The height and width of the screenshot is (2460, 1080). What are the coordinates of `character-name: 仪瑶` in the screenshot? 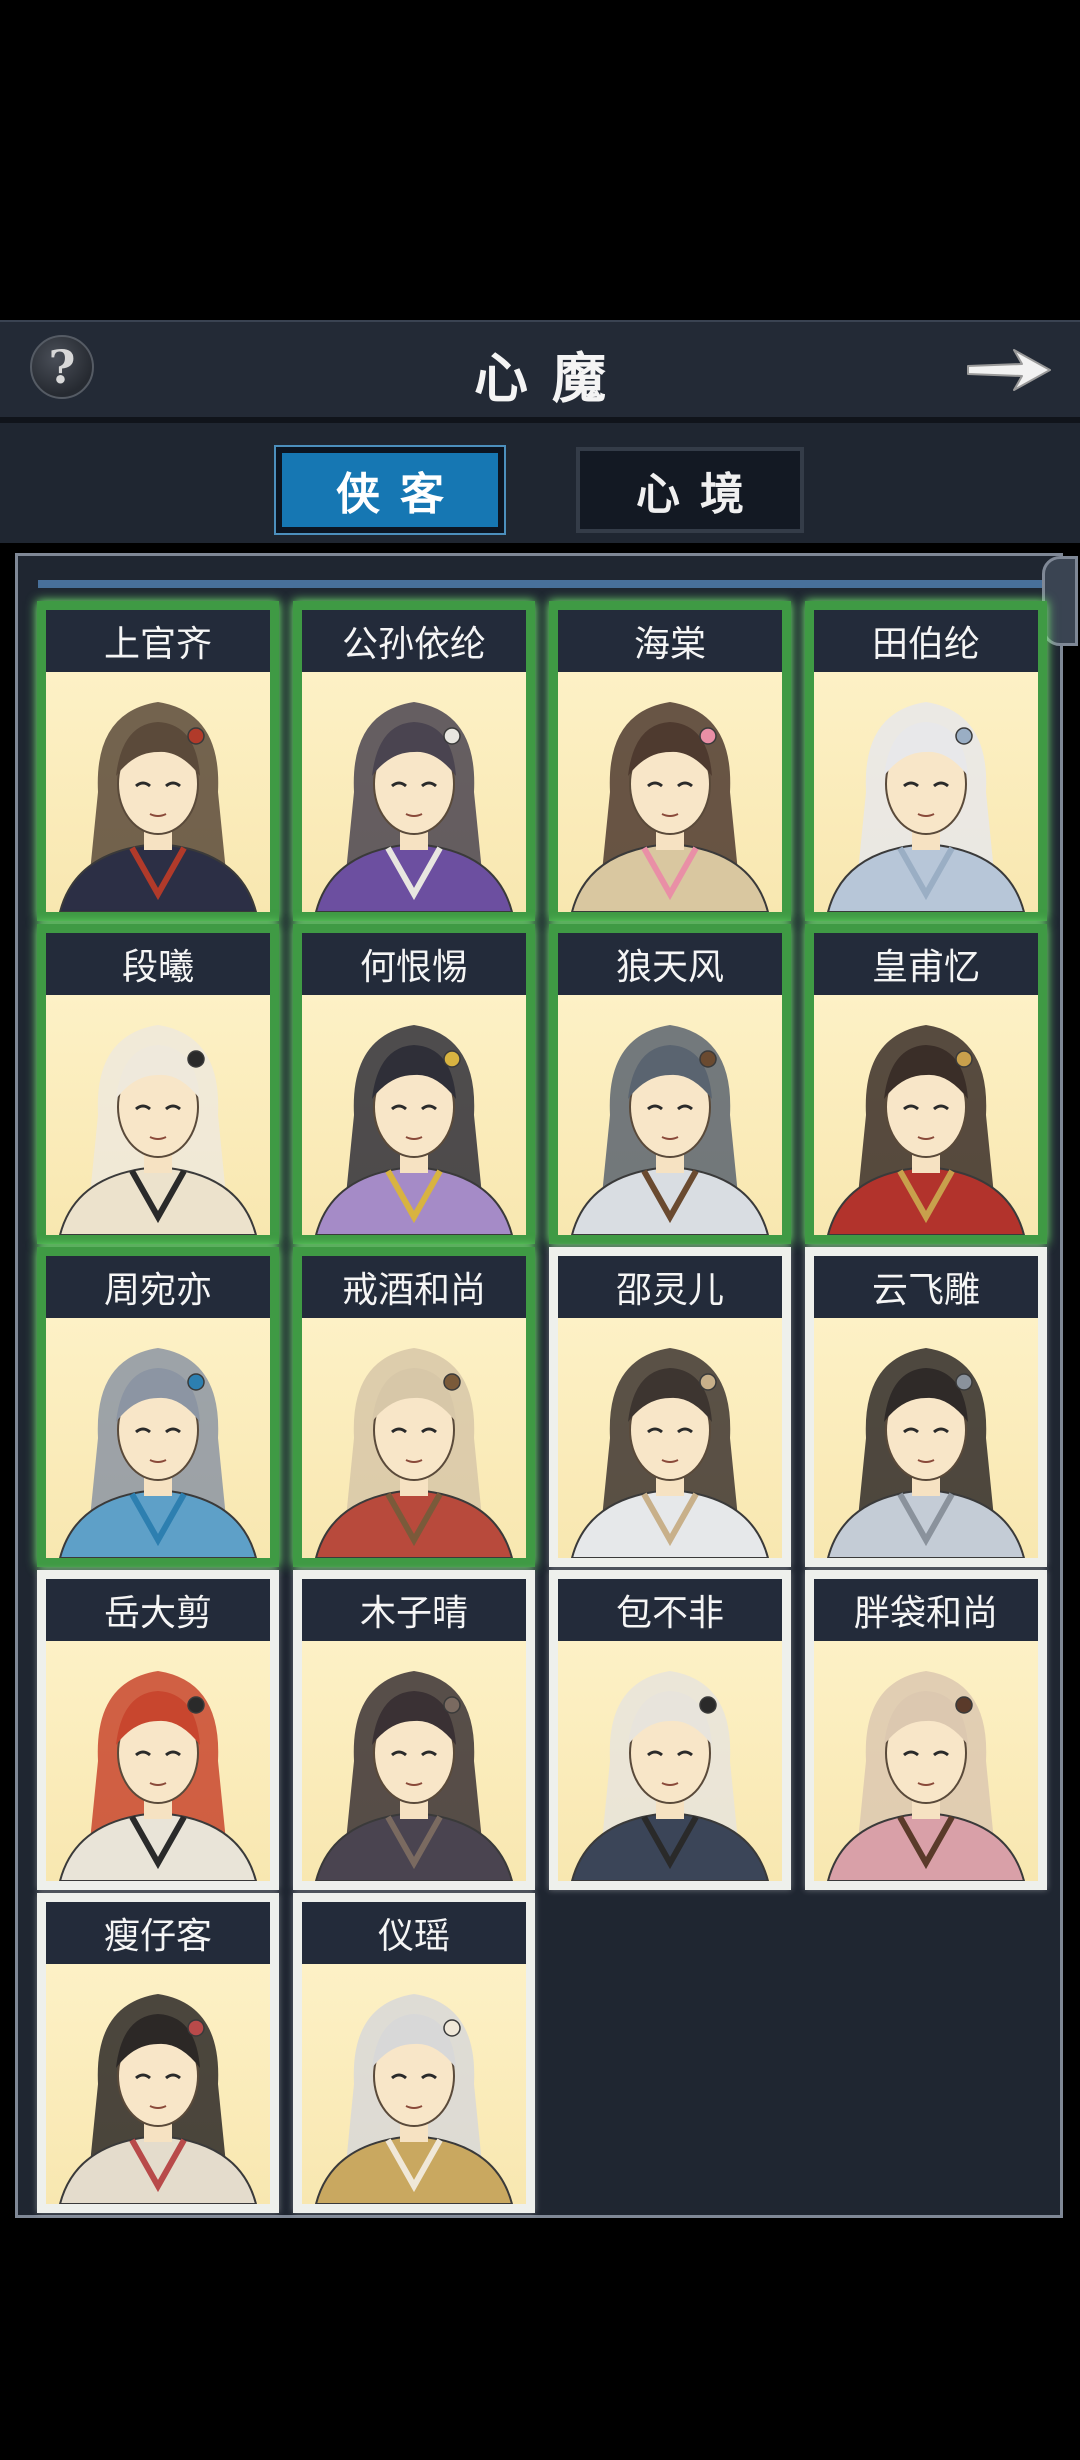 It's located at (414, 1933).